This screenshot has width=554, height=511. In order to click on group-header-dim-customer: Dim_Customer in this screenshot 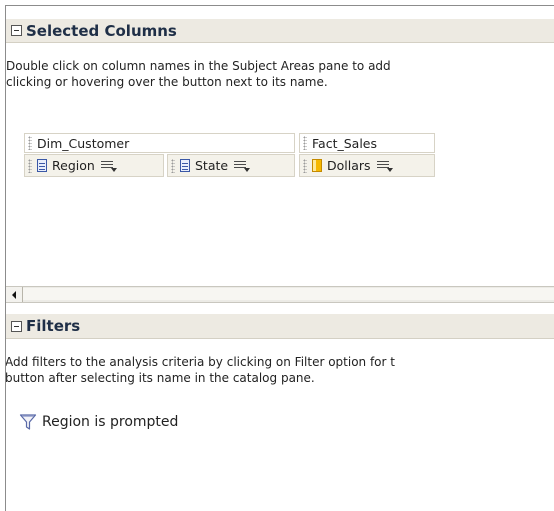, I will do `click(159, 143)`.